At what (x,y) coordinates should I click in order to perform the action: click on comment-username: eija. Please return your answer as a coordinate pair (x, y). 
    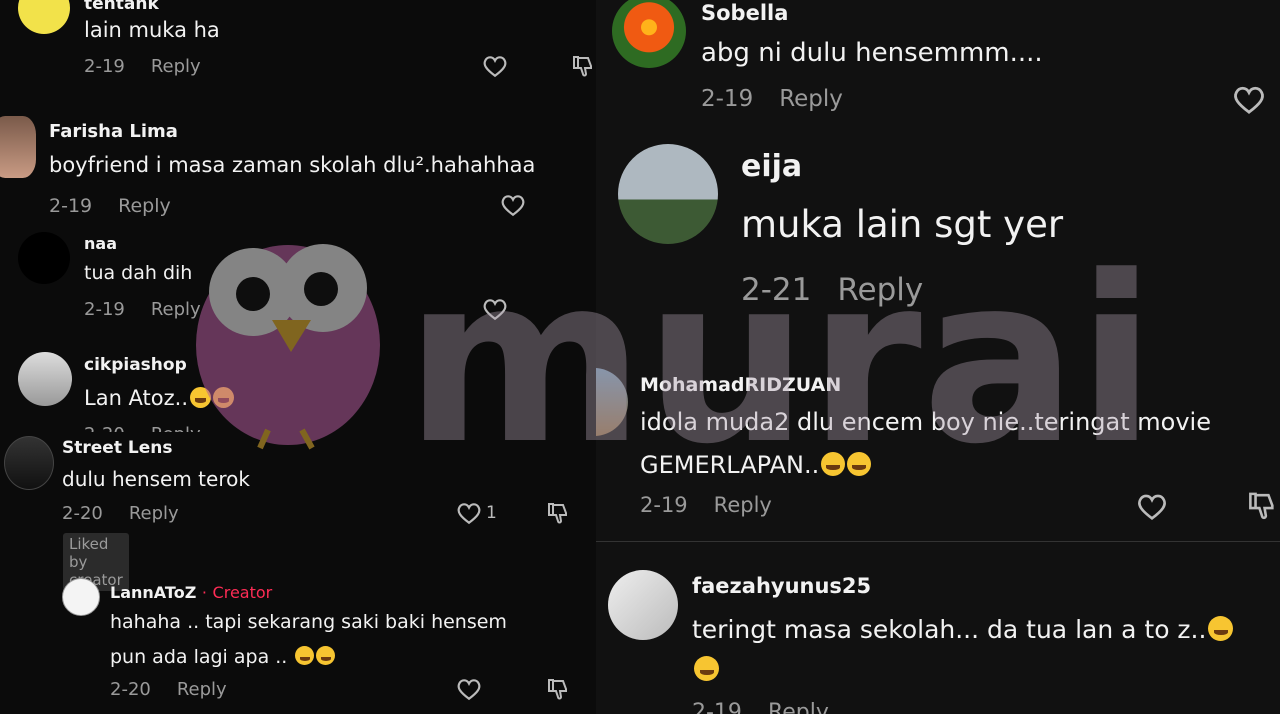
    Looking at the image, I should click on (771, 166).